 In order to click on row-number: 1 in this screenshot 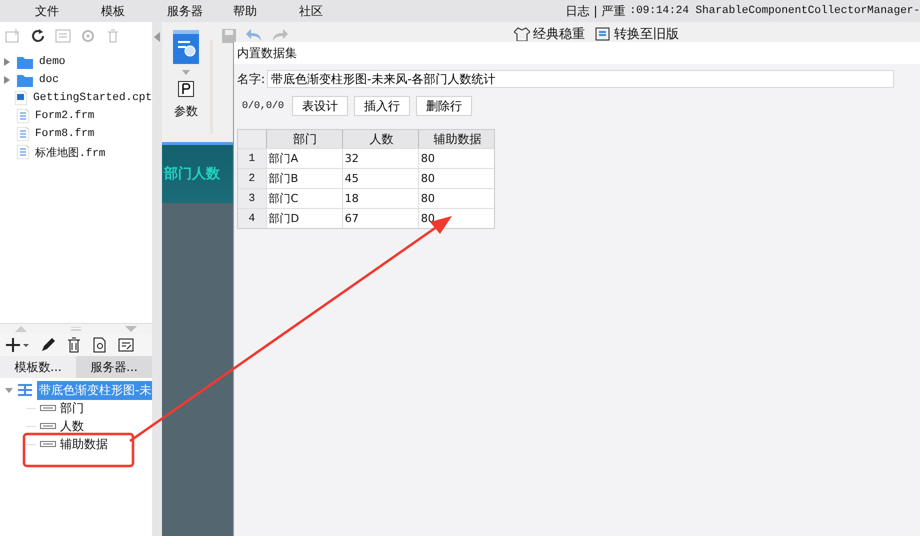, I will do `click(252, 158)`.